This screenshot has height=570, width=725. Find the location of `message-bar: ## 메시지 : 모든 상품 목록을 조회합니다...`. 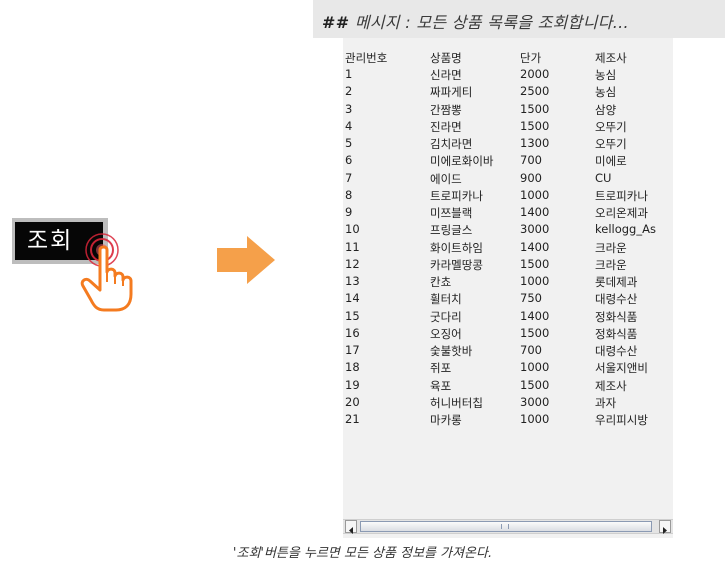

message-bar: ## 메시지 : 모든 상품 목록을 조회합니다... is located at coordinates (519, 19).